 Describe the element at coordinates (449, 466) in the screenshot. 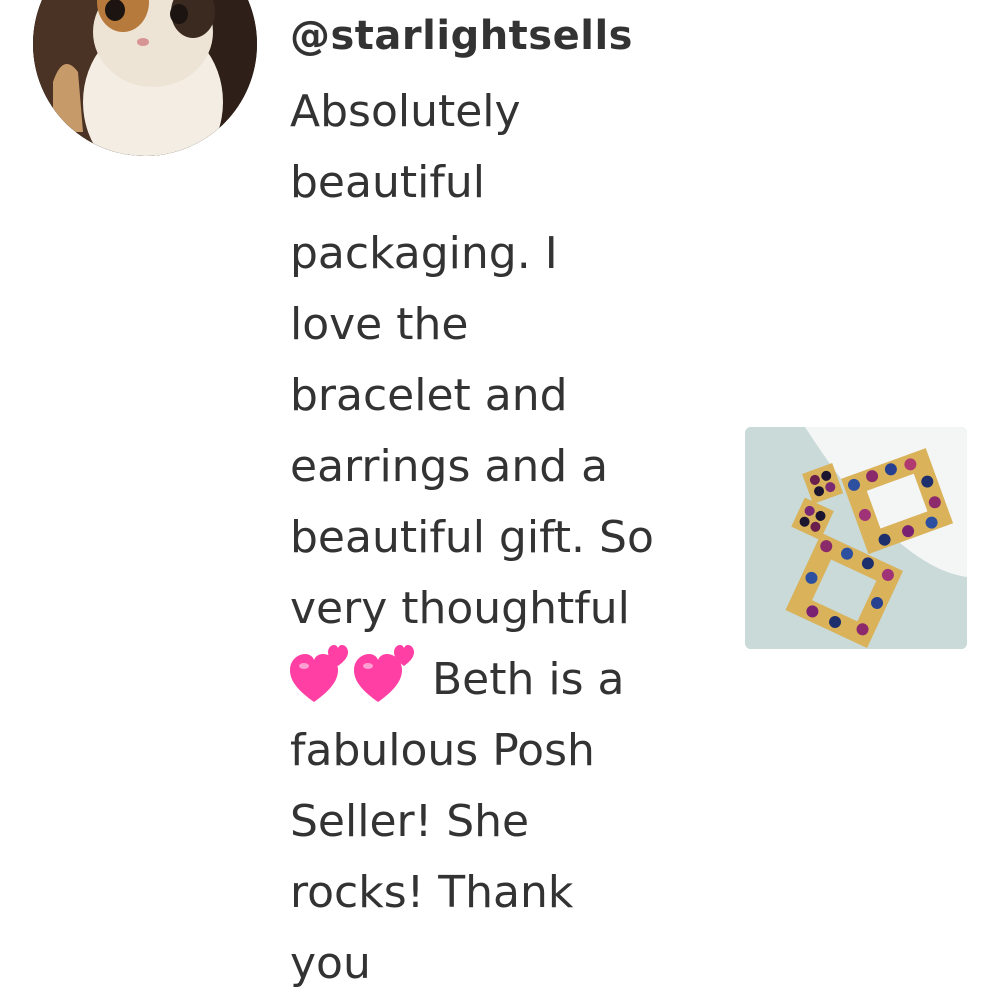

I see `comment-text-line: earrings and a` at that location.